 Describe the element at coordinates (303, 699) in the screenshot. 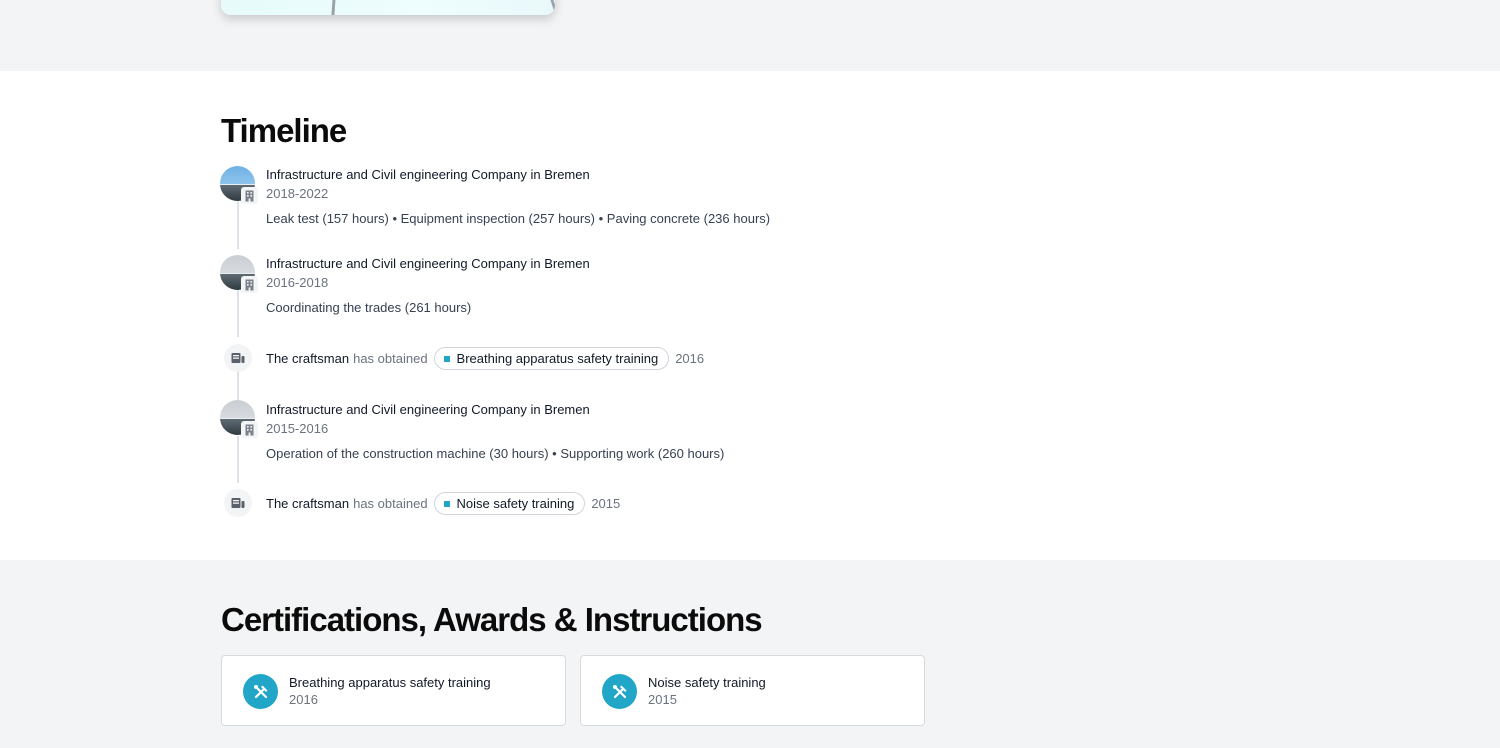

I see `certification-year: 2016` at that location.